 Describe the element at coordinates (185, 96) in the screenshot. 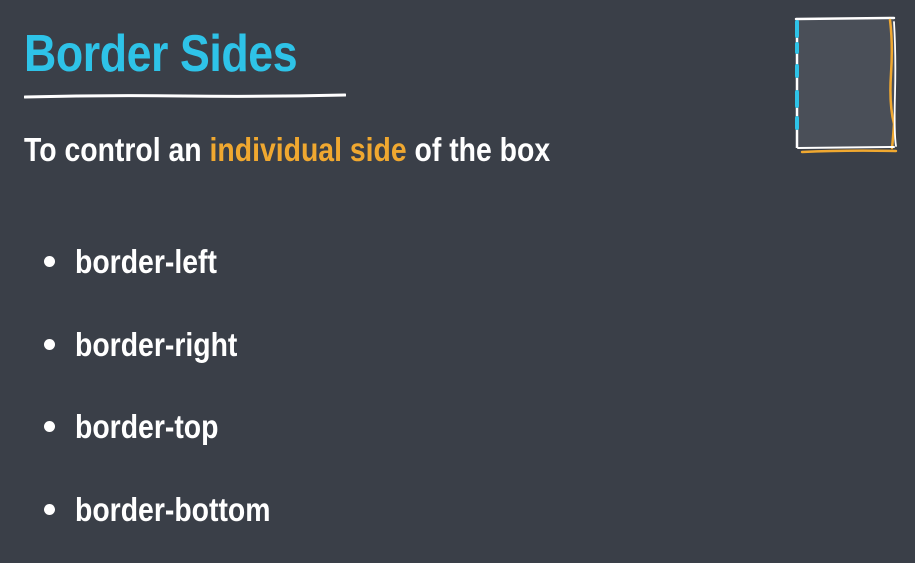

I see `title-underline` at that location.